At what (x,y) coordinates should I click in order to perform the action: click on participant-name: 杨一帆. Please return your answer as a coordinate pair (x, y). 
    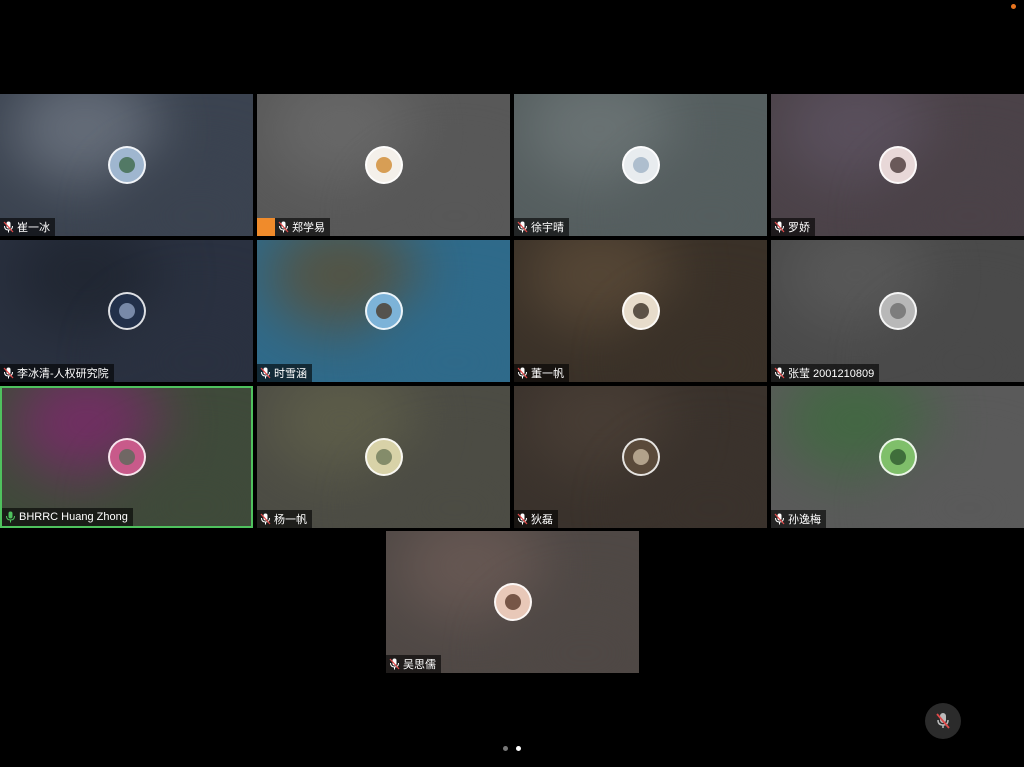
    Looking at the image, I should click on (290, 520).